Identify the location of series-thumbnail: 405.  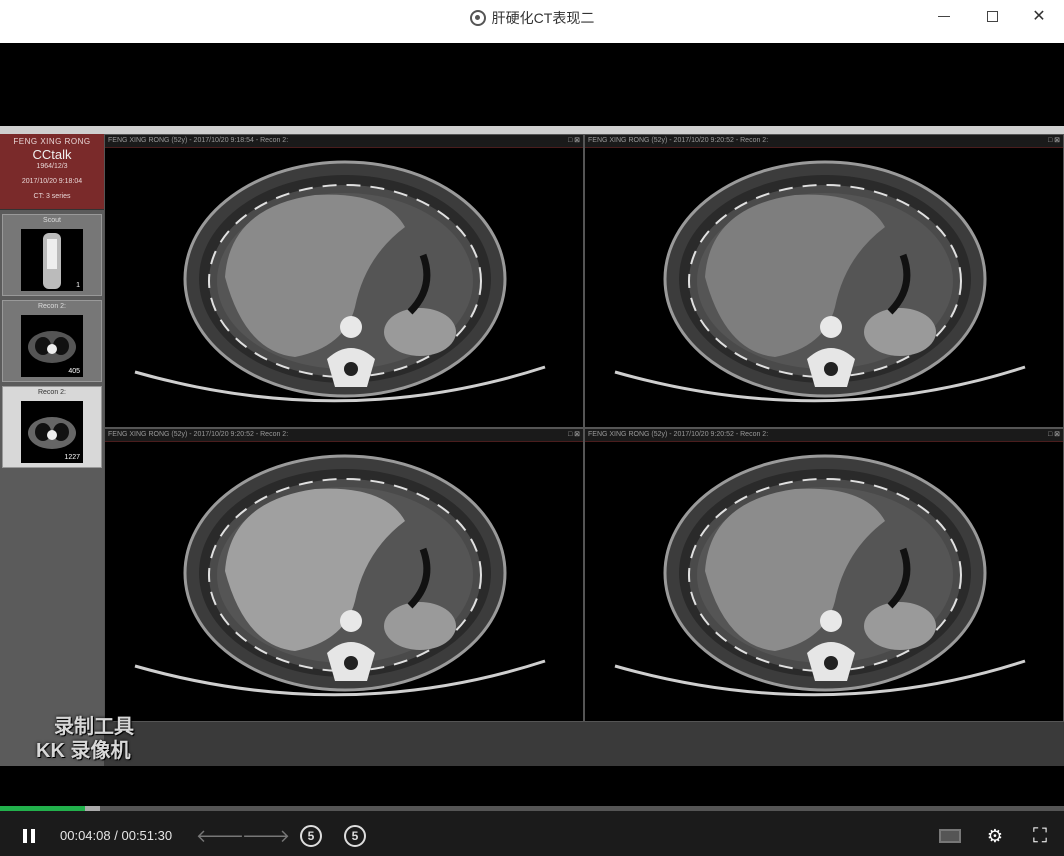
(52, 346).